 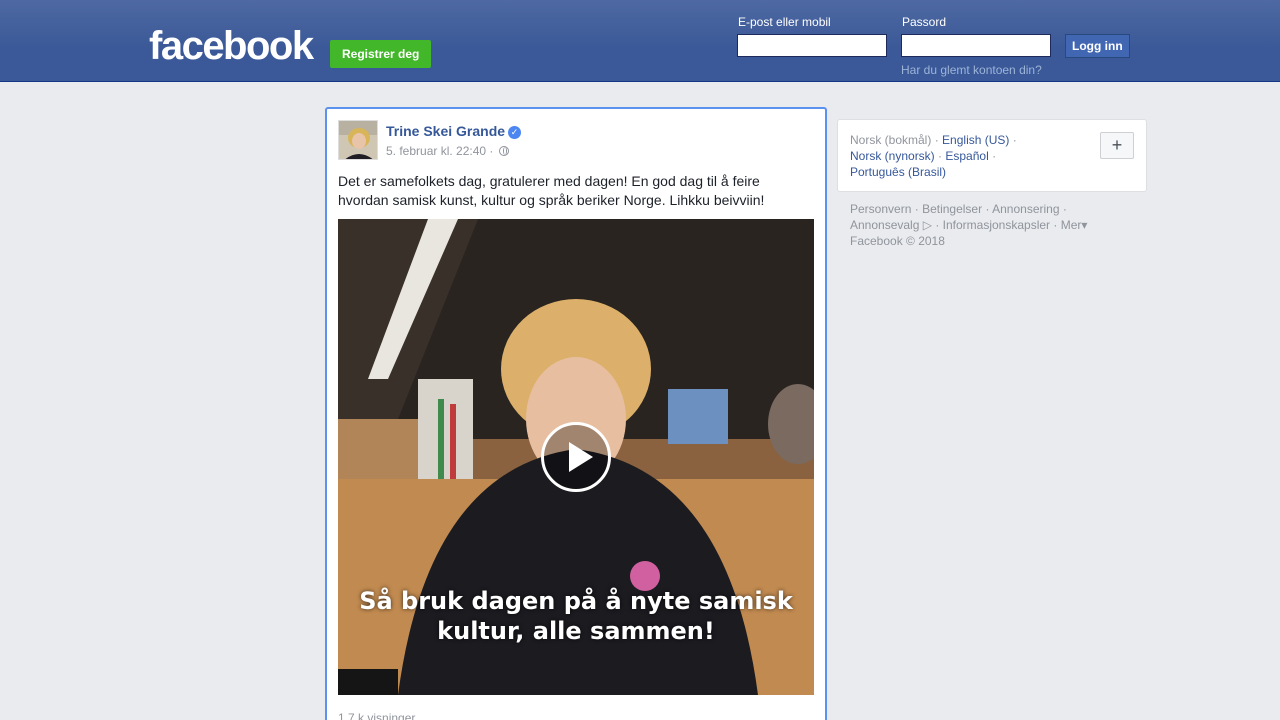 What do you see at coordinates (358, 140) in the screenshot?
I see `author-avatar` at bounding box center [358, 140].